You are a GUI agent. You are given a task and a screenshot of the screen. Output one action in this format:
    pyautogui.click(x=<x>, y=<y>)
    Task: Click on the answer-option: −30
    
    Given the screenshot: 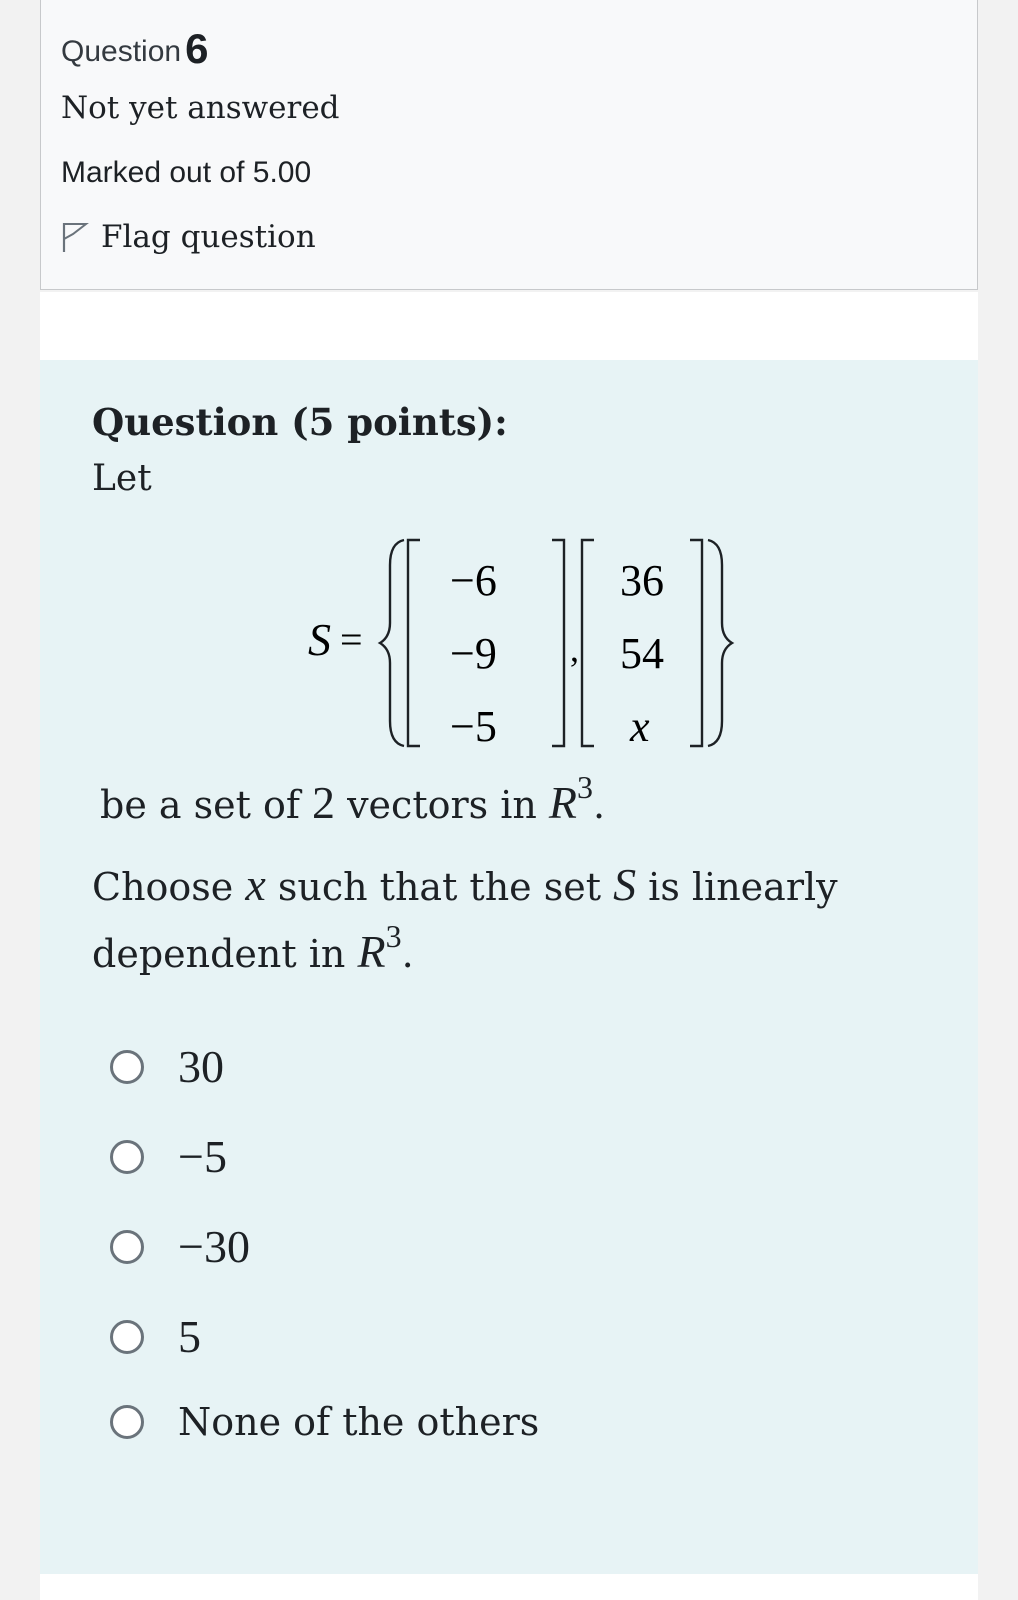 What is the action you would take?
    pyautogui.click(x=180, y=1246)
    